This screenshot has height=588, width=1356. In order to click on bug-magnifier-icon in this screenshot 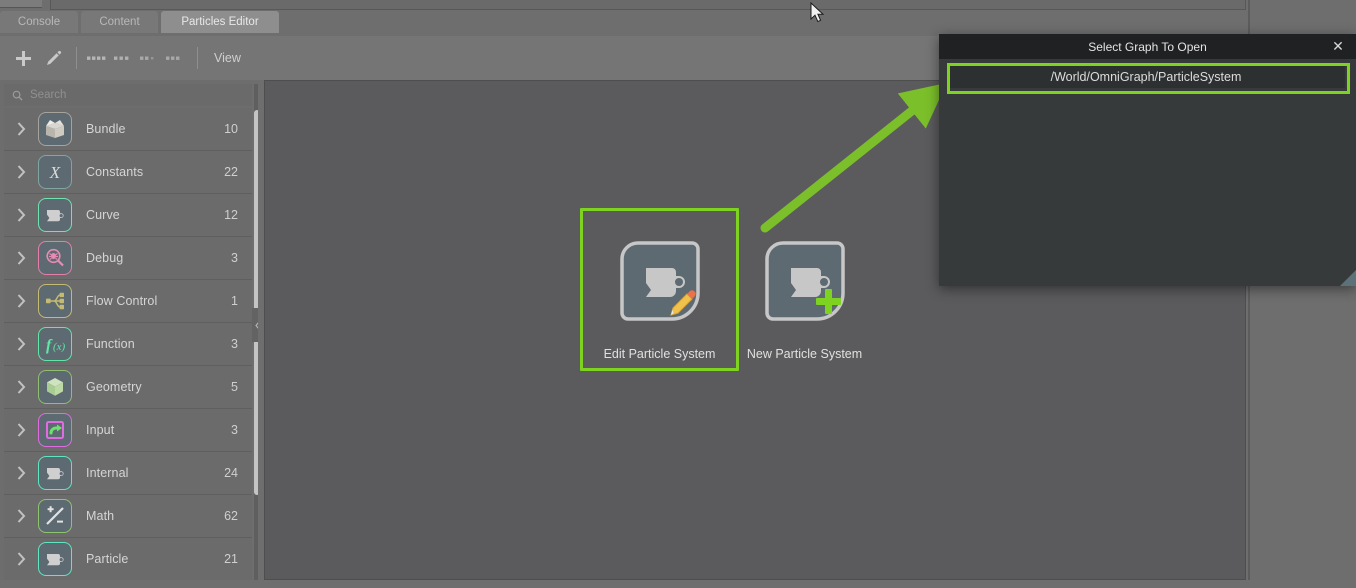, I will do `click(55, 258)`.